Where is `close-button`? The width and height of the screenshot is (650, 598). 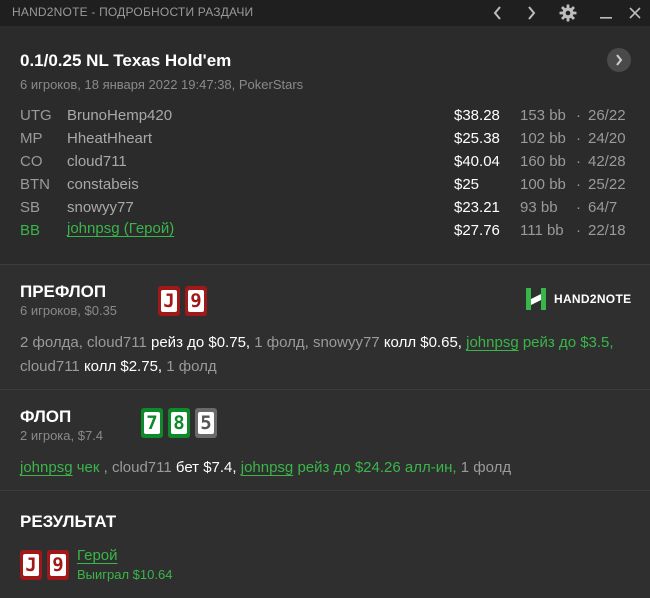
close-button is located at coordinates (635, 13).